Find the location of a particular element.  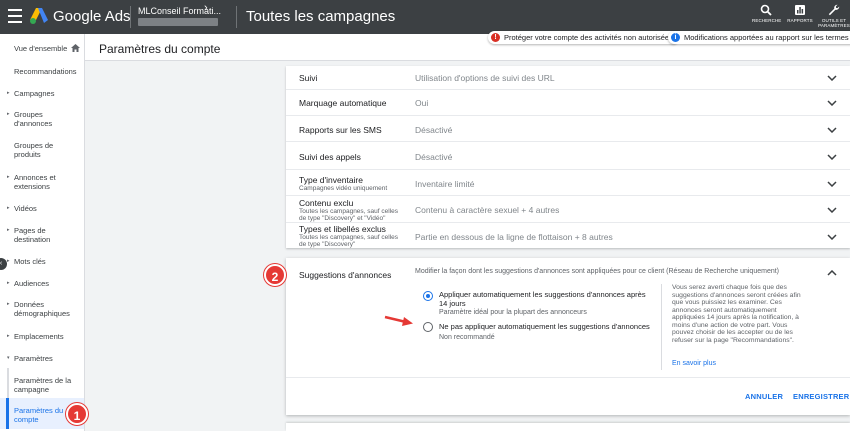

setting-name: Marquage automatique is located at coordinates (343, 103).